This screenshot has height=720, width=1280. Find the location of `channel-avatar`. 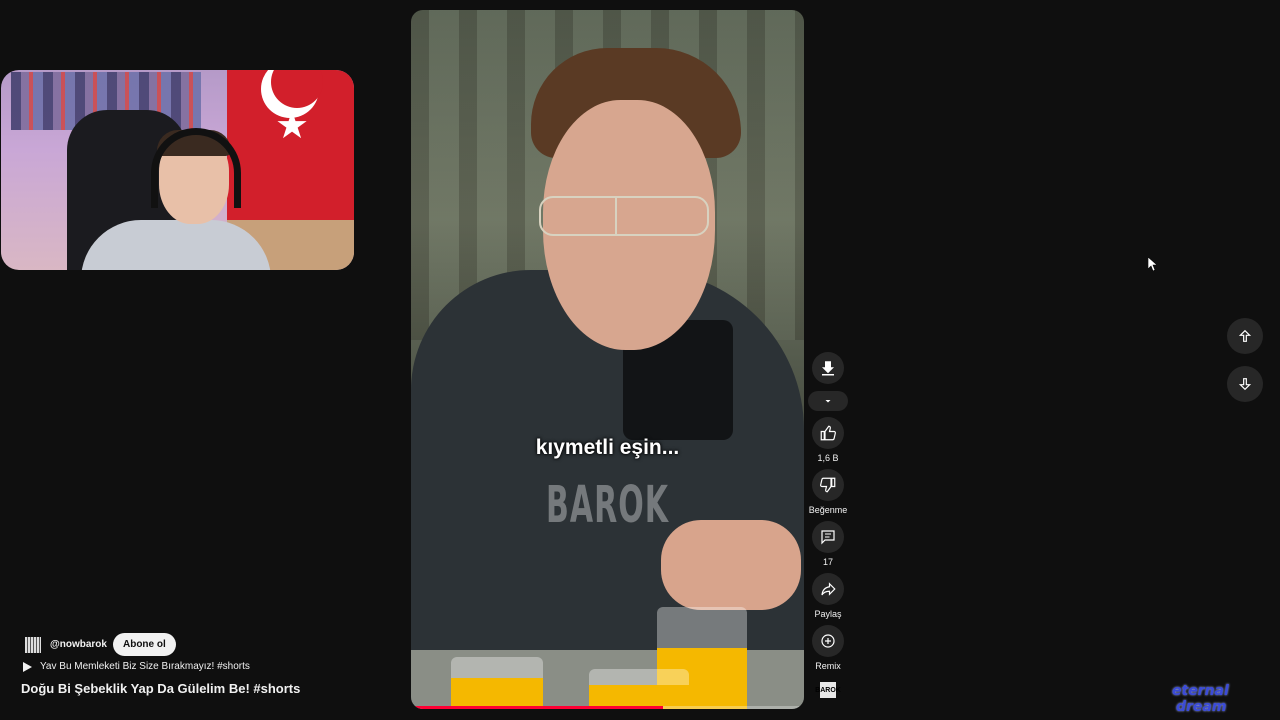

channel-avatar is located at coordinates (33, 644).